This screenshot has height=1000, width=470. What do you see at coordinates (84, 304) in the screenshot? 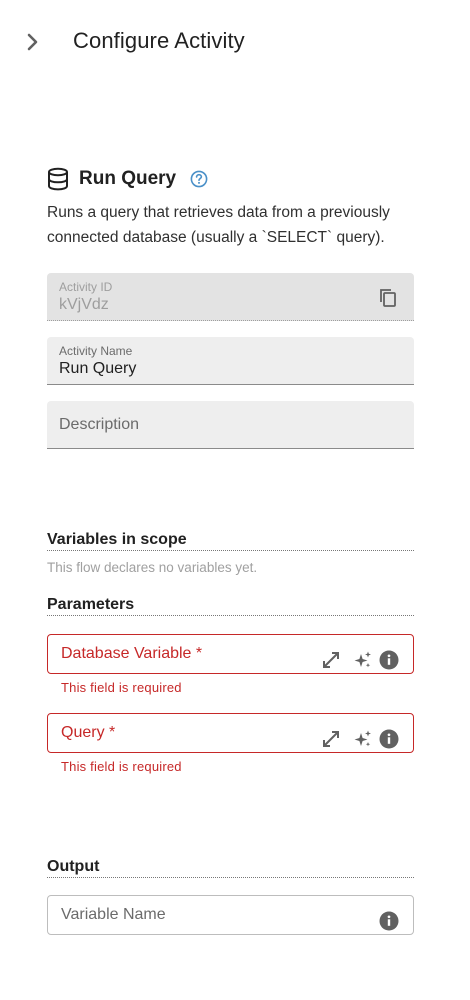
I see `activity-id-value: kVjVdz` at bounding box center [84, 304].